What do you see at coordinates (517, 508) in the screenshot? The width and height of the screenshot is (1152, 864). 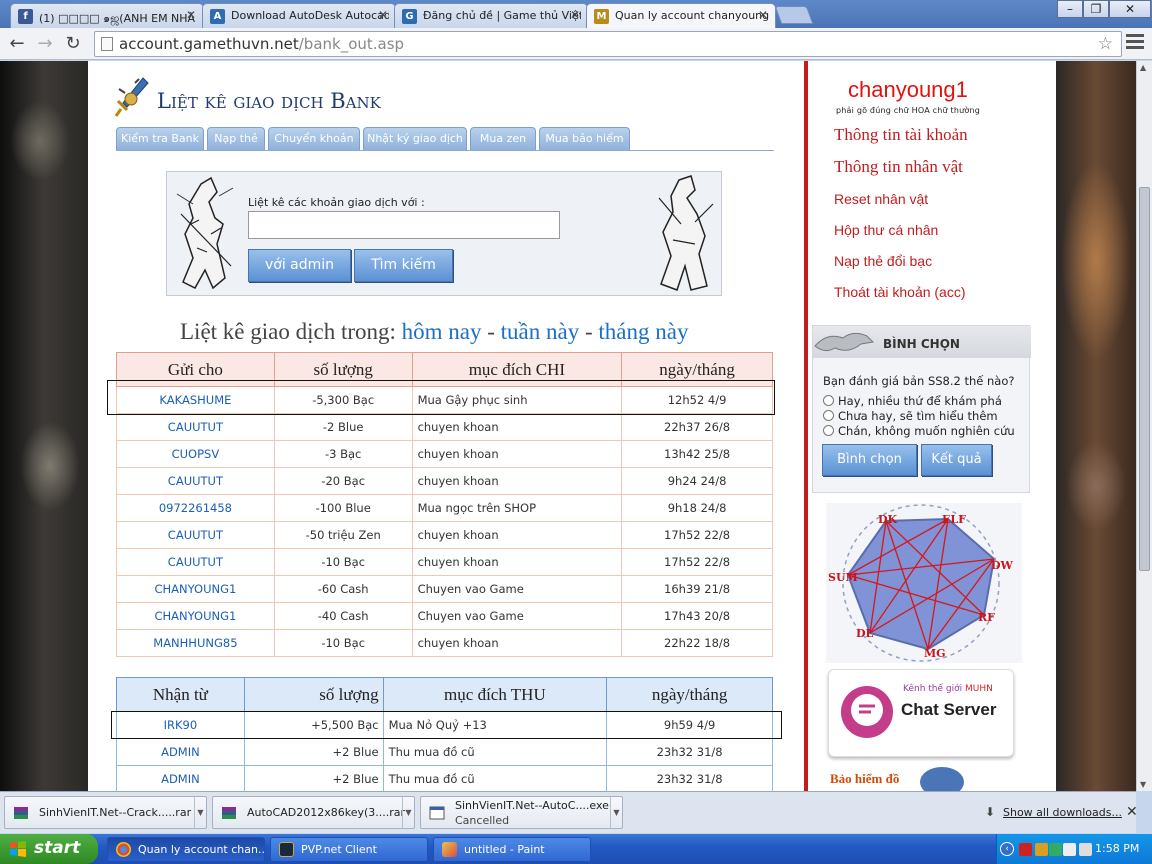 I see `purpose-cell: Mua ngọc trên SHOP` at bounding box center [517, 508].